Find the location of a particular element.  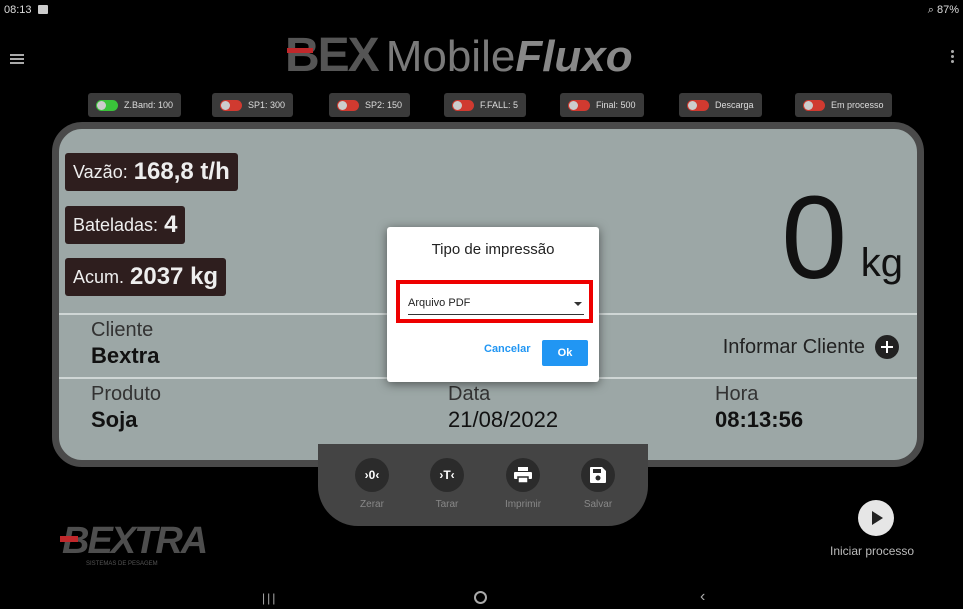

ok-button: Ok is located at coordinates (565, 353).